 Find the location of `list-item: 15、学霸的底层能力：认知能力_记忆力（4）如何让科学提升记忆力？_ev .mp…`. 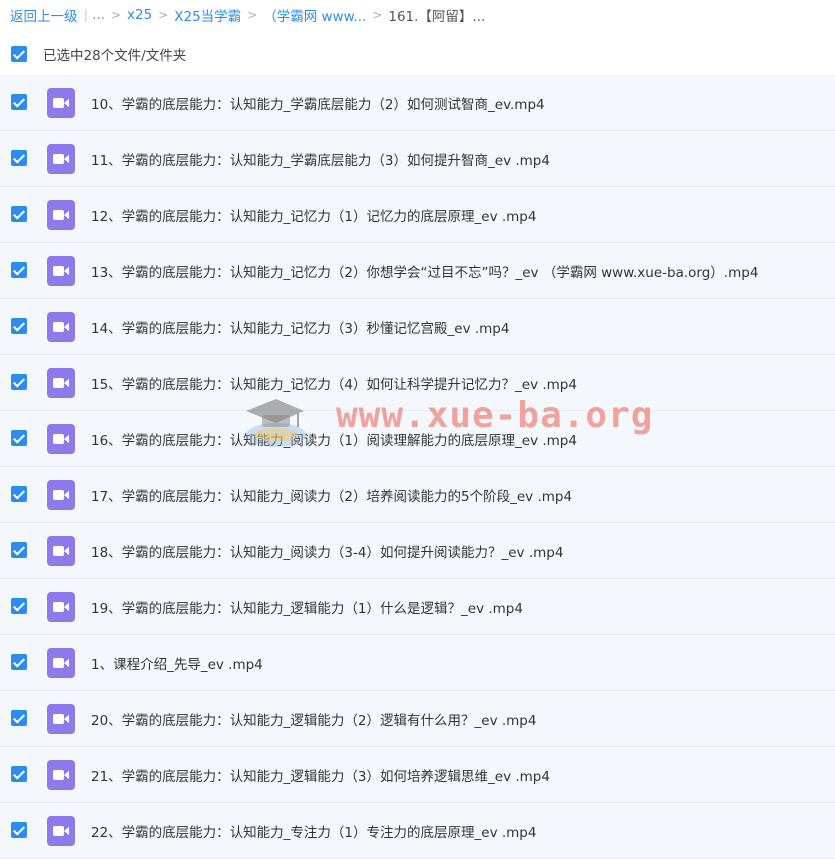

list-item: 15、学霸的底层能力：认知能力_记忆力（4）如何让科学提升记忆力？_ev .mp… is located at coordinates (417, 383).